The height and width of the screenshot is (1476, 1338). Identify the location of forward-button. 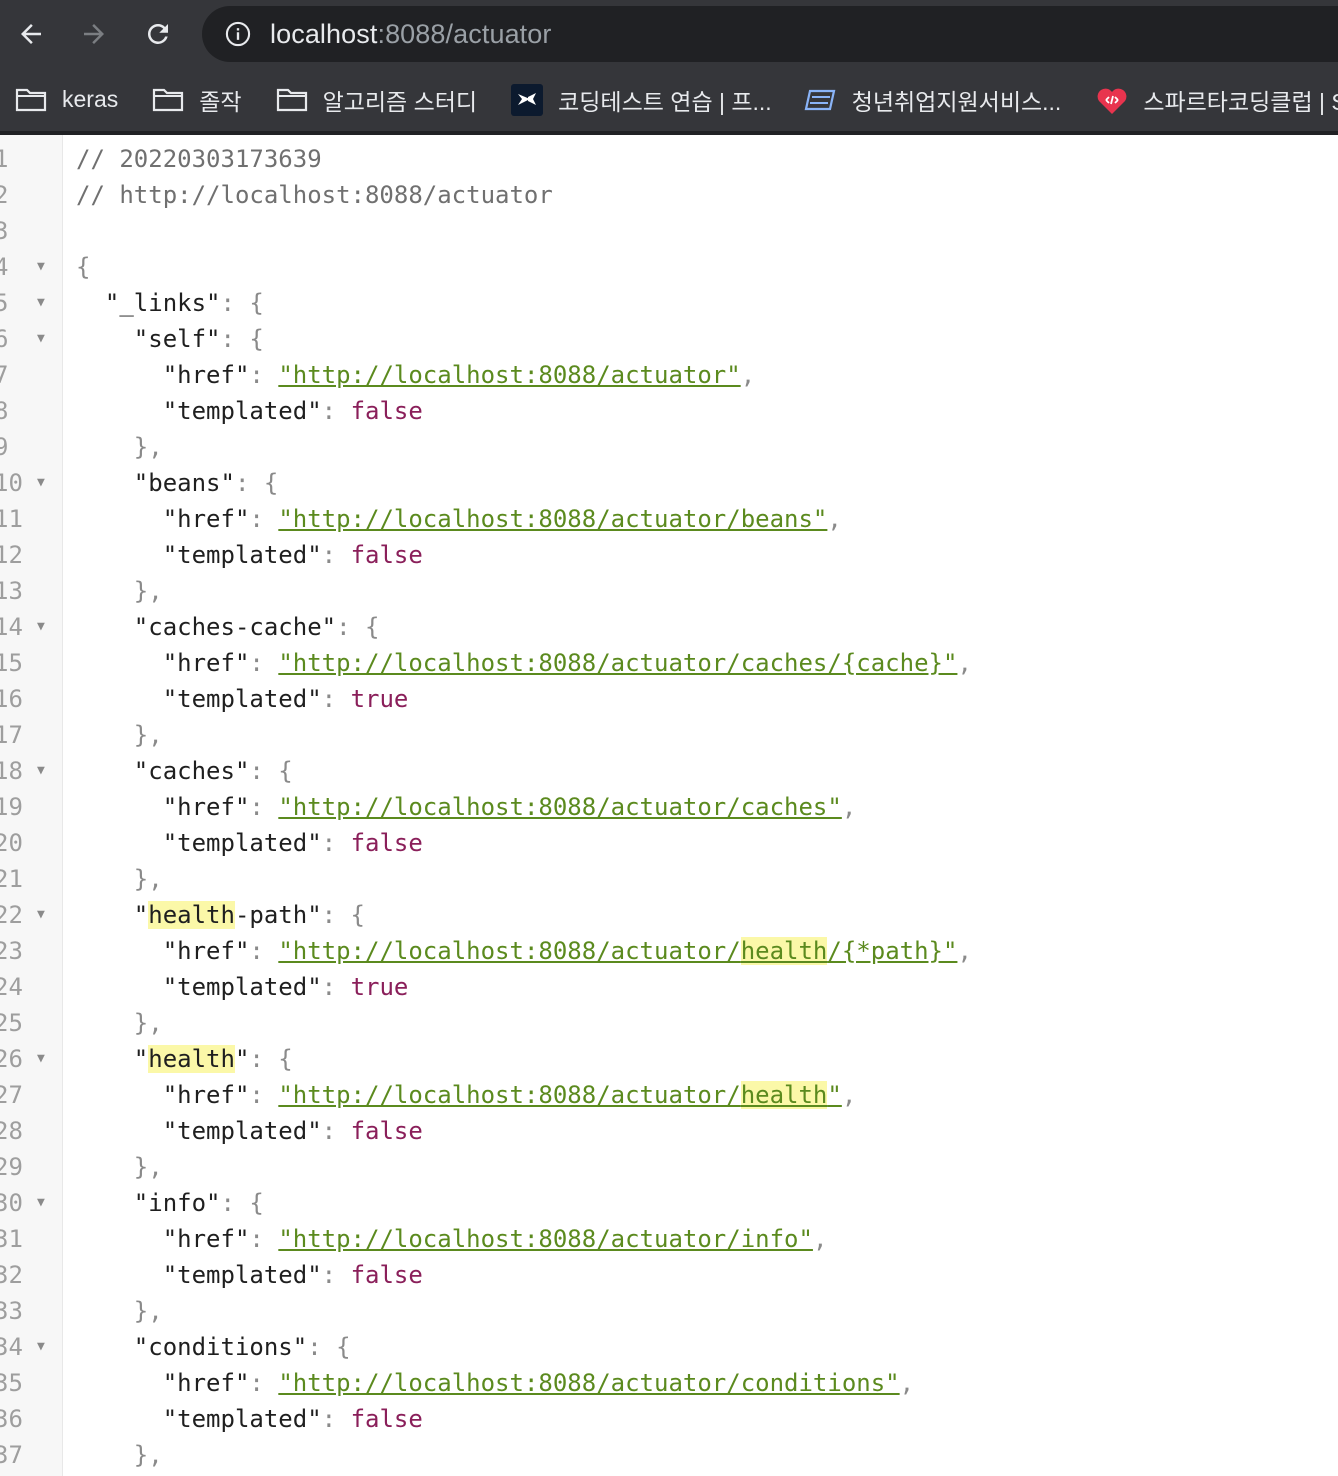
(94, 34).